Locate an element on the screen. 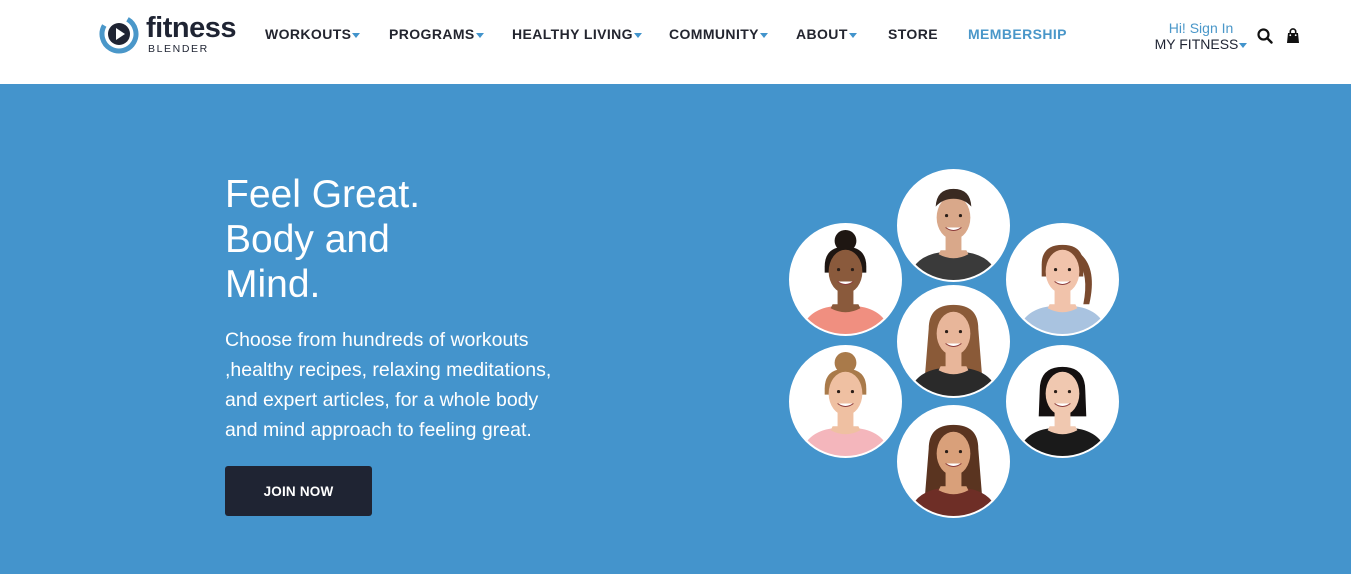 This screenshot has height=574, width=1351. nav-community: COMMUNITY is located at coordinates (718, 34).